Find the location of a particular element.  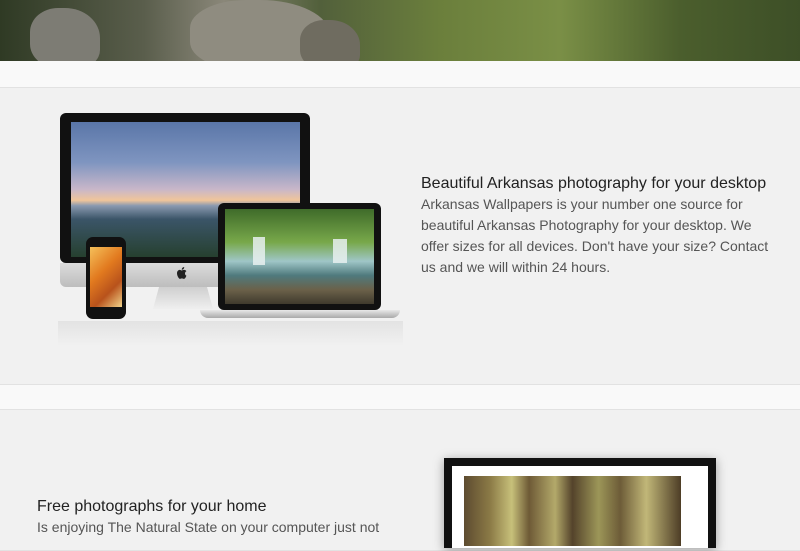

hero-banner-image is located at coordinates (400, 30).